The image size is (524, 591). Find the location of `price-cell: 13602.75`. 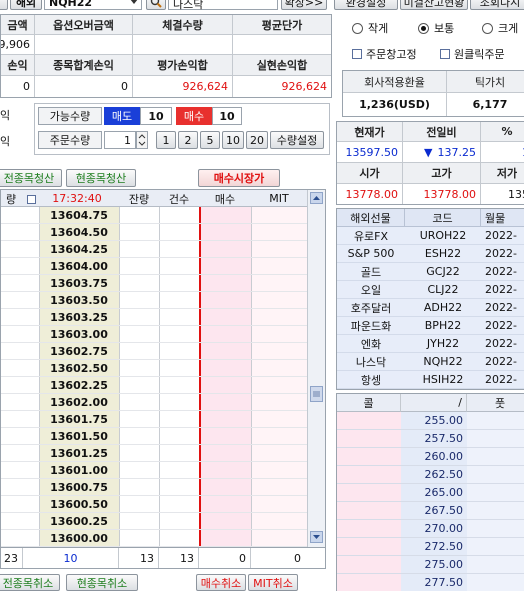

price-cell: 13602.75 is located at coordinates (79, 351).